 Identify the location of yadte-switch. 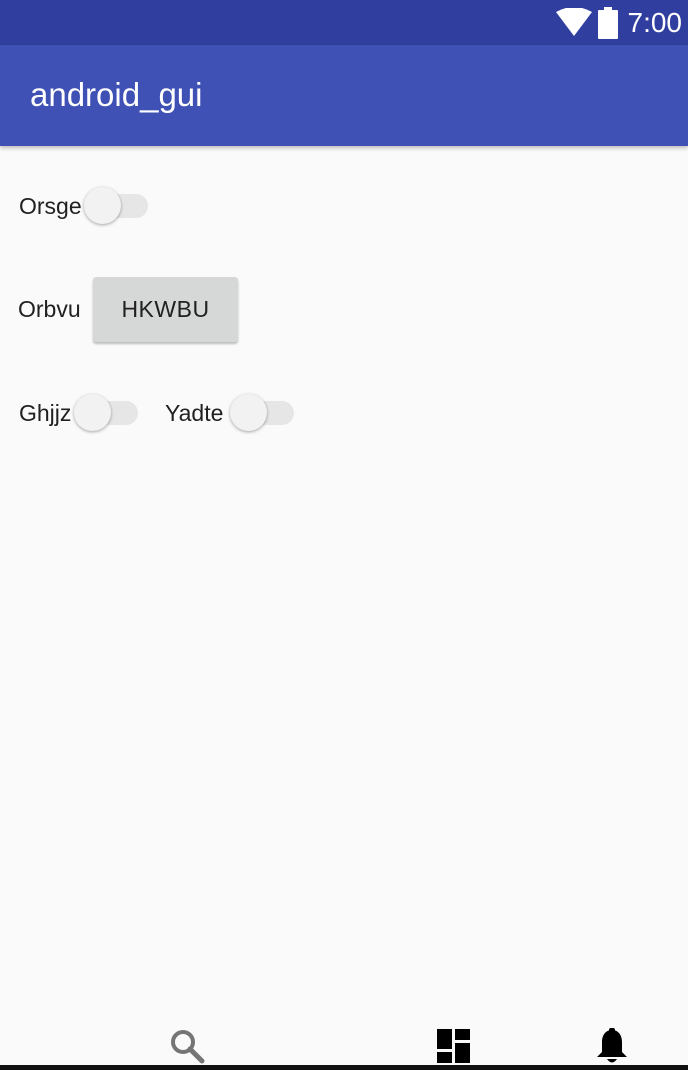
(265, 413).